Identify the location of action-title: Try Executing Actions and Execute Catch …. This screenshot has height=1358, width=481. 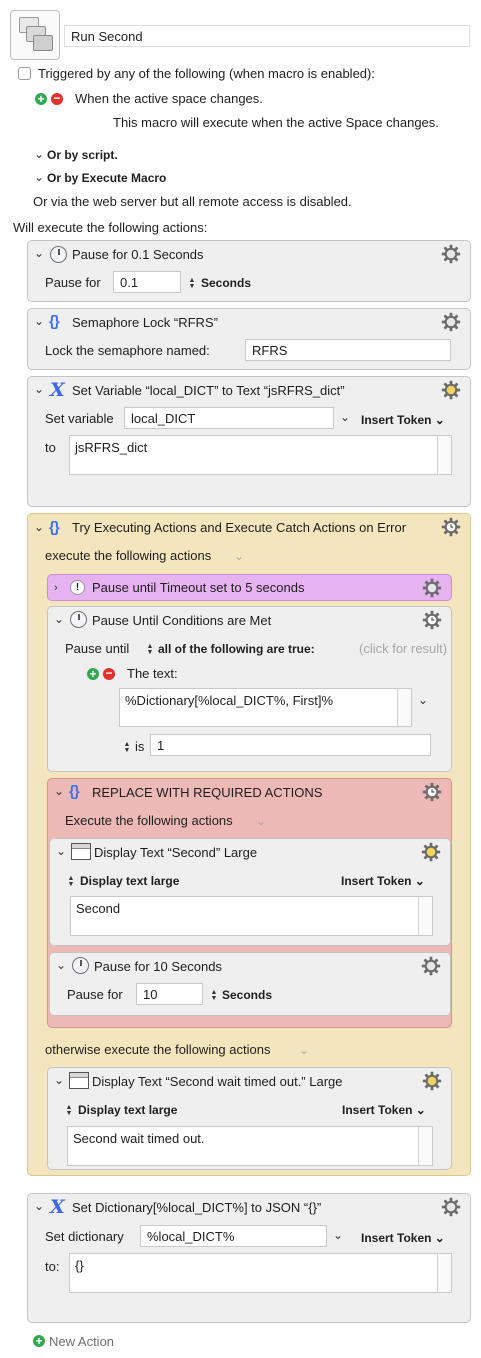
(239, 528).